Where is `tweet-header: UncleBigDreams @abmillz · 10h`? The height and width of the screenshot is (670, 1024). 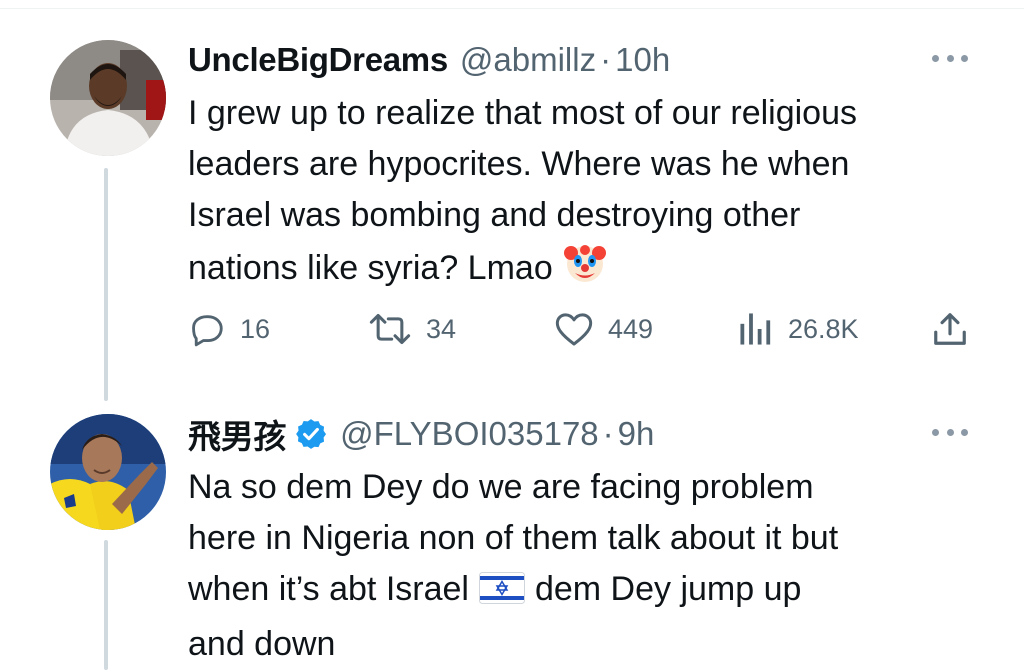
tweet-header: UncleBigDreams @abmillz · 10h is located at coordinates (429, 60).